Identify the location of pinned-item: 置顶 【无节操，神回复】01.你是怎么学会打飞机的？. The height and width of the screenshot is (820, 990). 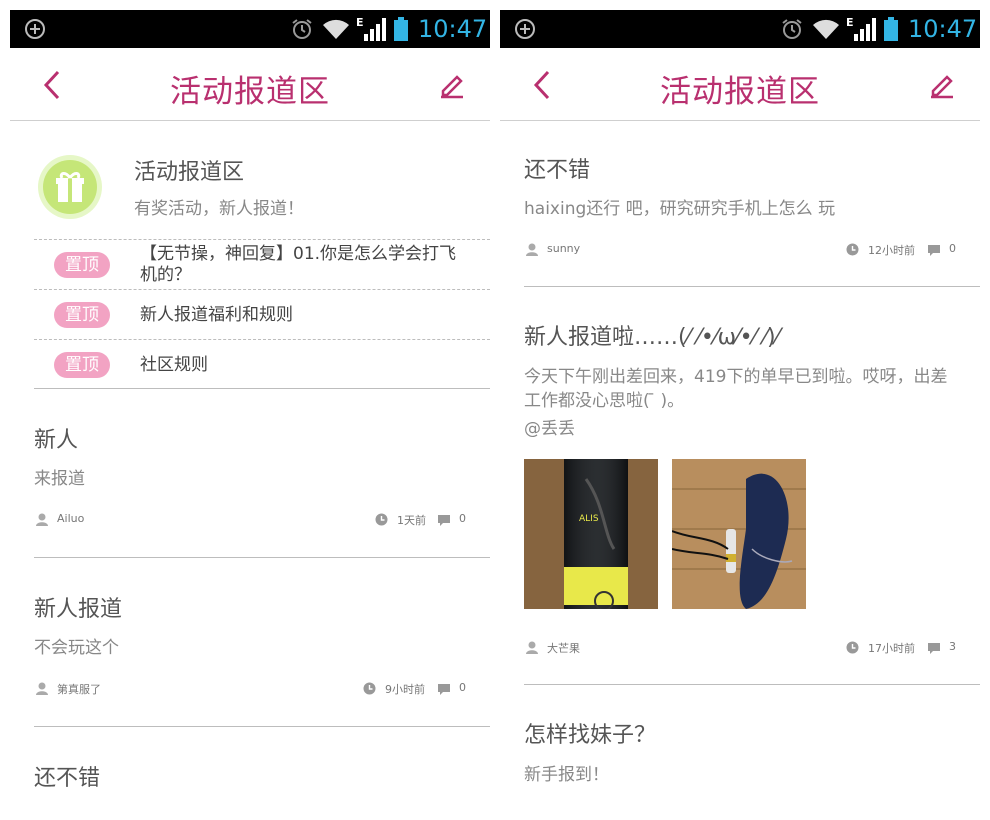
(262, 264).